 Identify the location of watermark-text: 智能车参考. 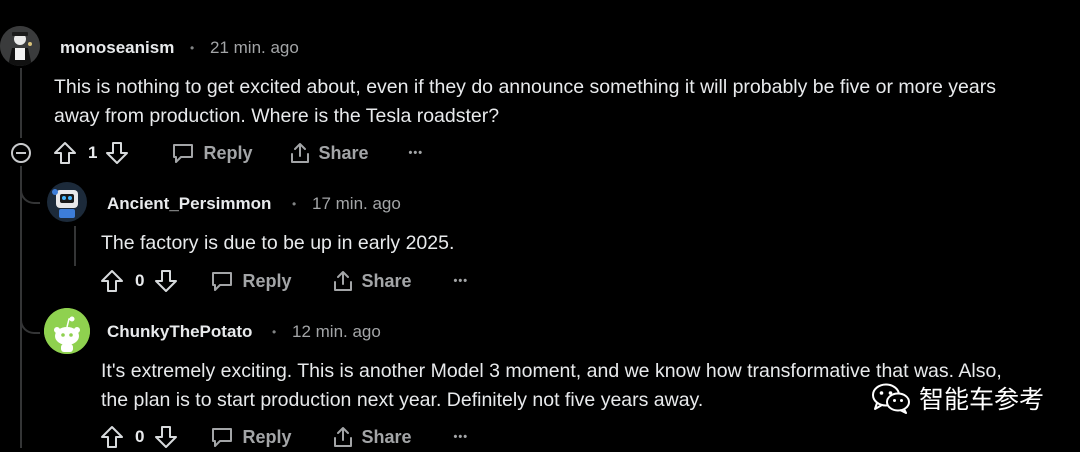
(981, 399).